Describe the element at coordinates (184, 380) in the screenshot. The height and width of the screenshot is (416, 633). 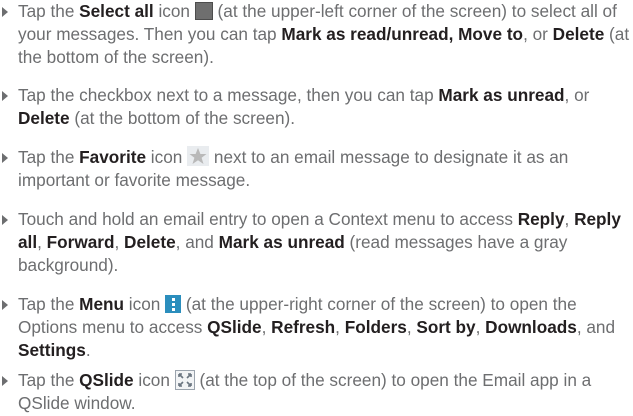
I see `qslide-icon` at that location.